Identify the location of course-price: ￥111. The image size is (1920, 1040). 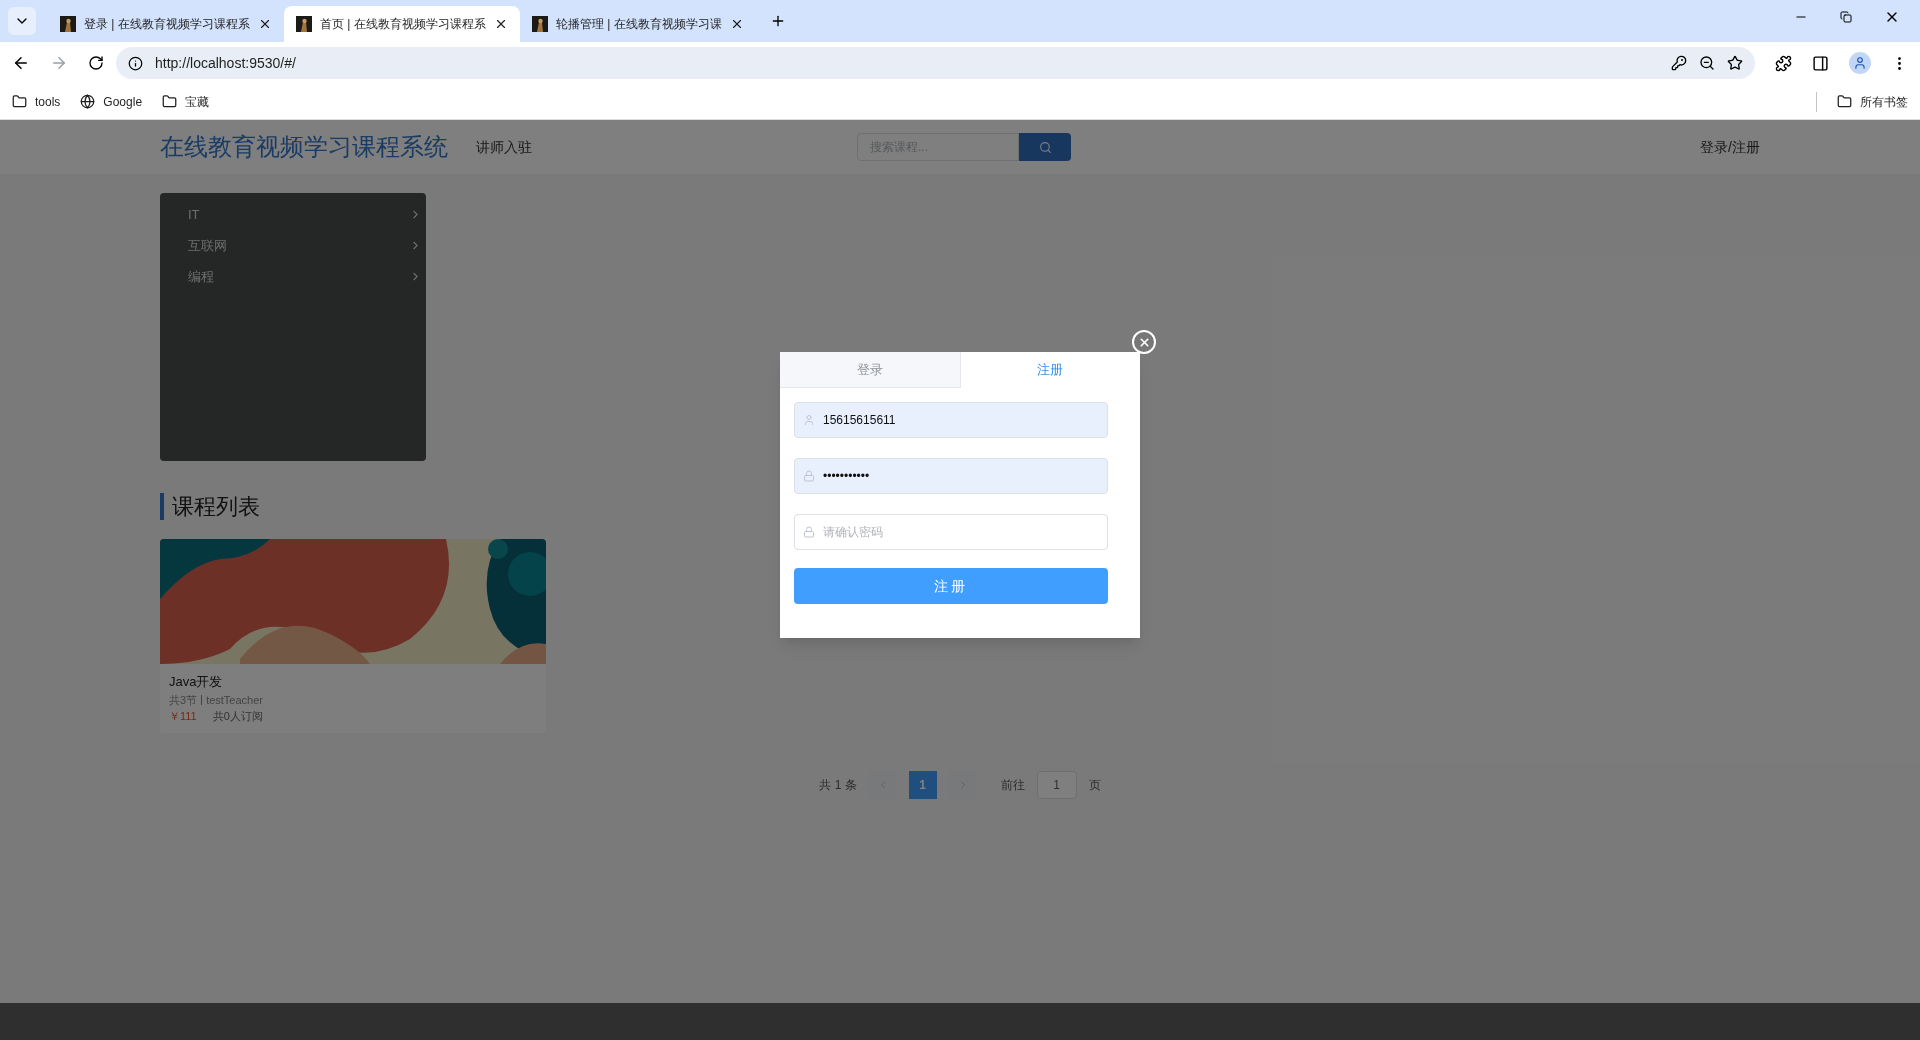
(183, 716).